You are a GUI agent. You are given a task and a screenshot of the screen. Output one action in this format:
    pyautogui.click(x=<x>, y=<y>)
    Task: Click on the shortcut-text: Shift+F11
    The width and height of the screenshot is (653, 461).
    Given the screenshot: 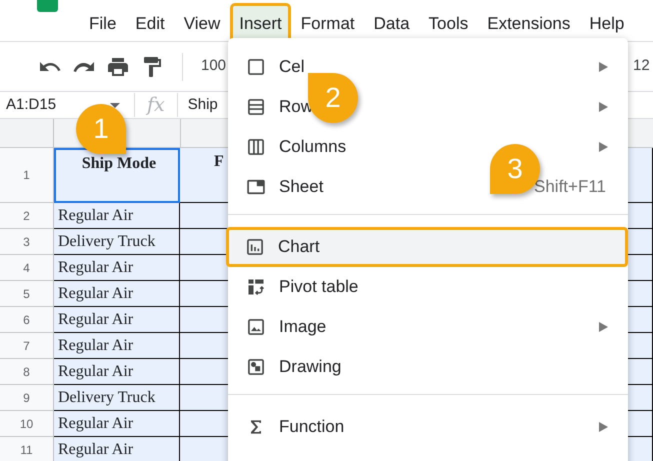 What is the action you would take?
    pyautogui.click(x=570, y=187)
    